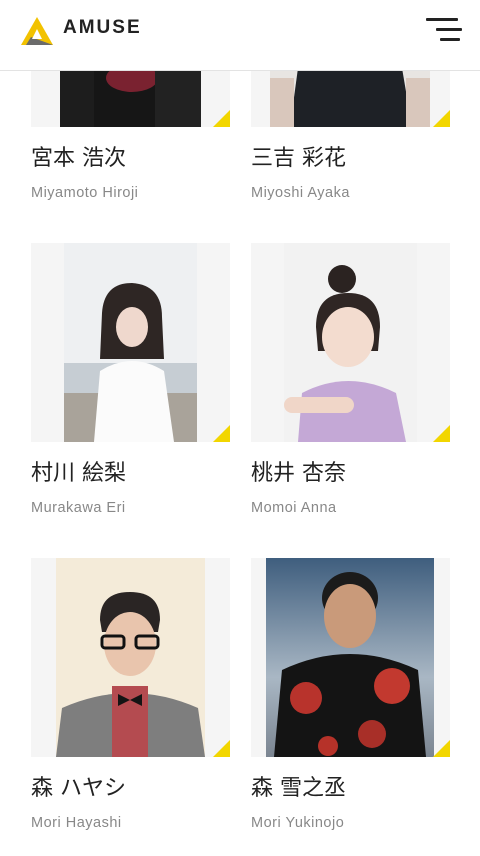 The width and height of the screenshot is (480, 856). What do you see at coordinates (240, 35) in the screenshot?
I see `site-header: AMUSE` at bounding box center [240, 35].